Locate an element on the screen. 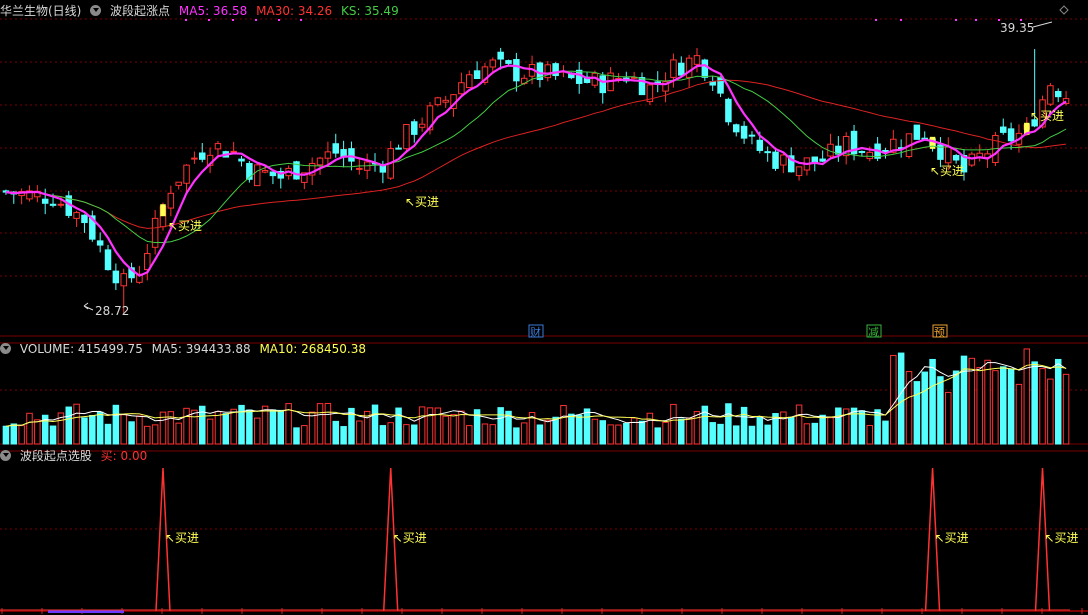 The image size is (1088, 615). signal-indicator-name: 波段起点选股 is located at coordinates (56, 456).